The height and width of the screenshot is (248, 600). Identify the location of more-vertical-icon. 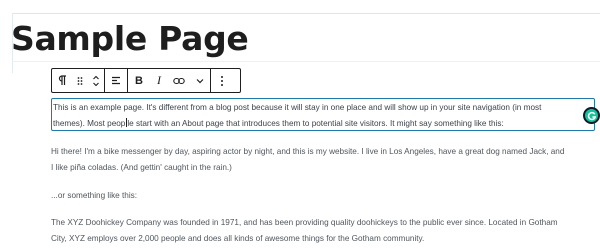
(222, 80).